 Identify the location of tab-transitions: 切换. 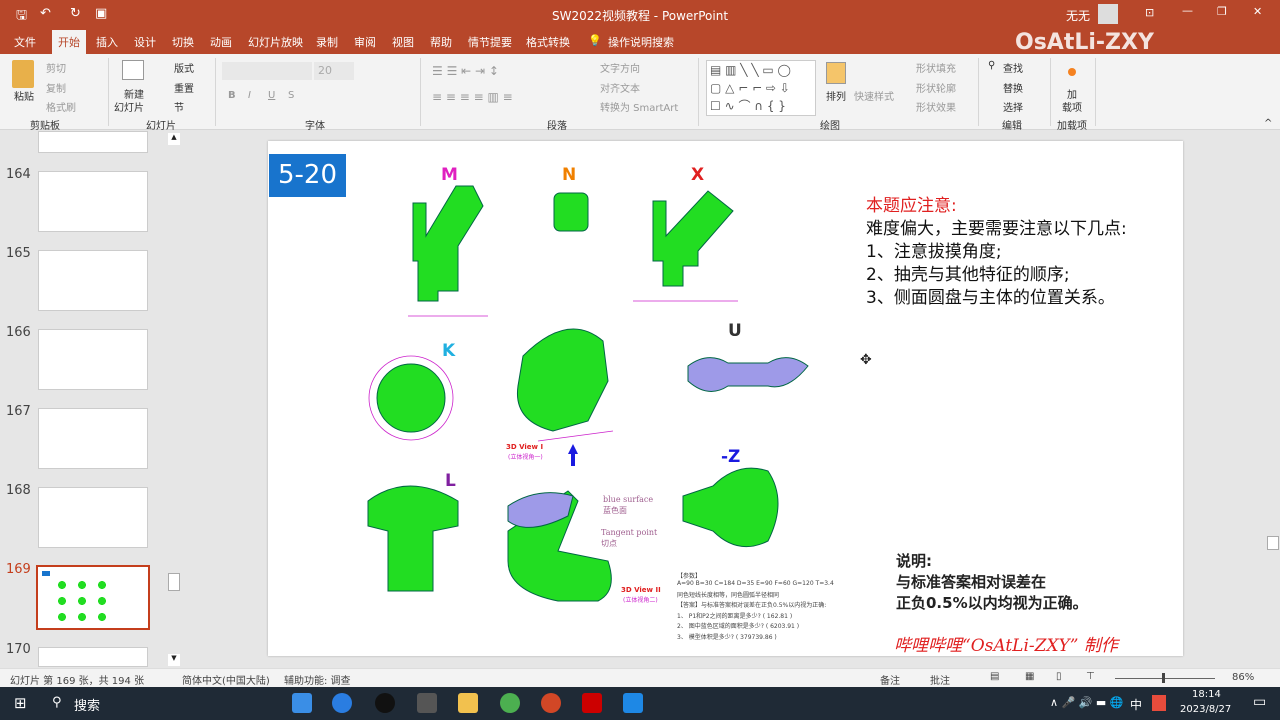
(183, 42).